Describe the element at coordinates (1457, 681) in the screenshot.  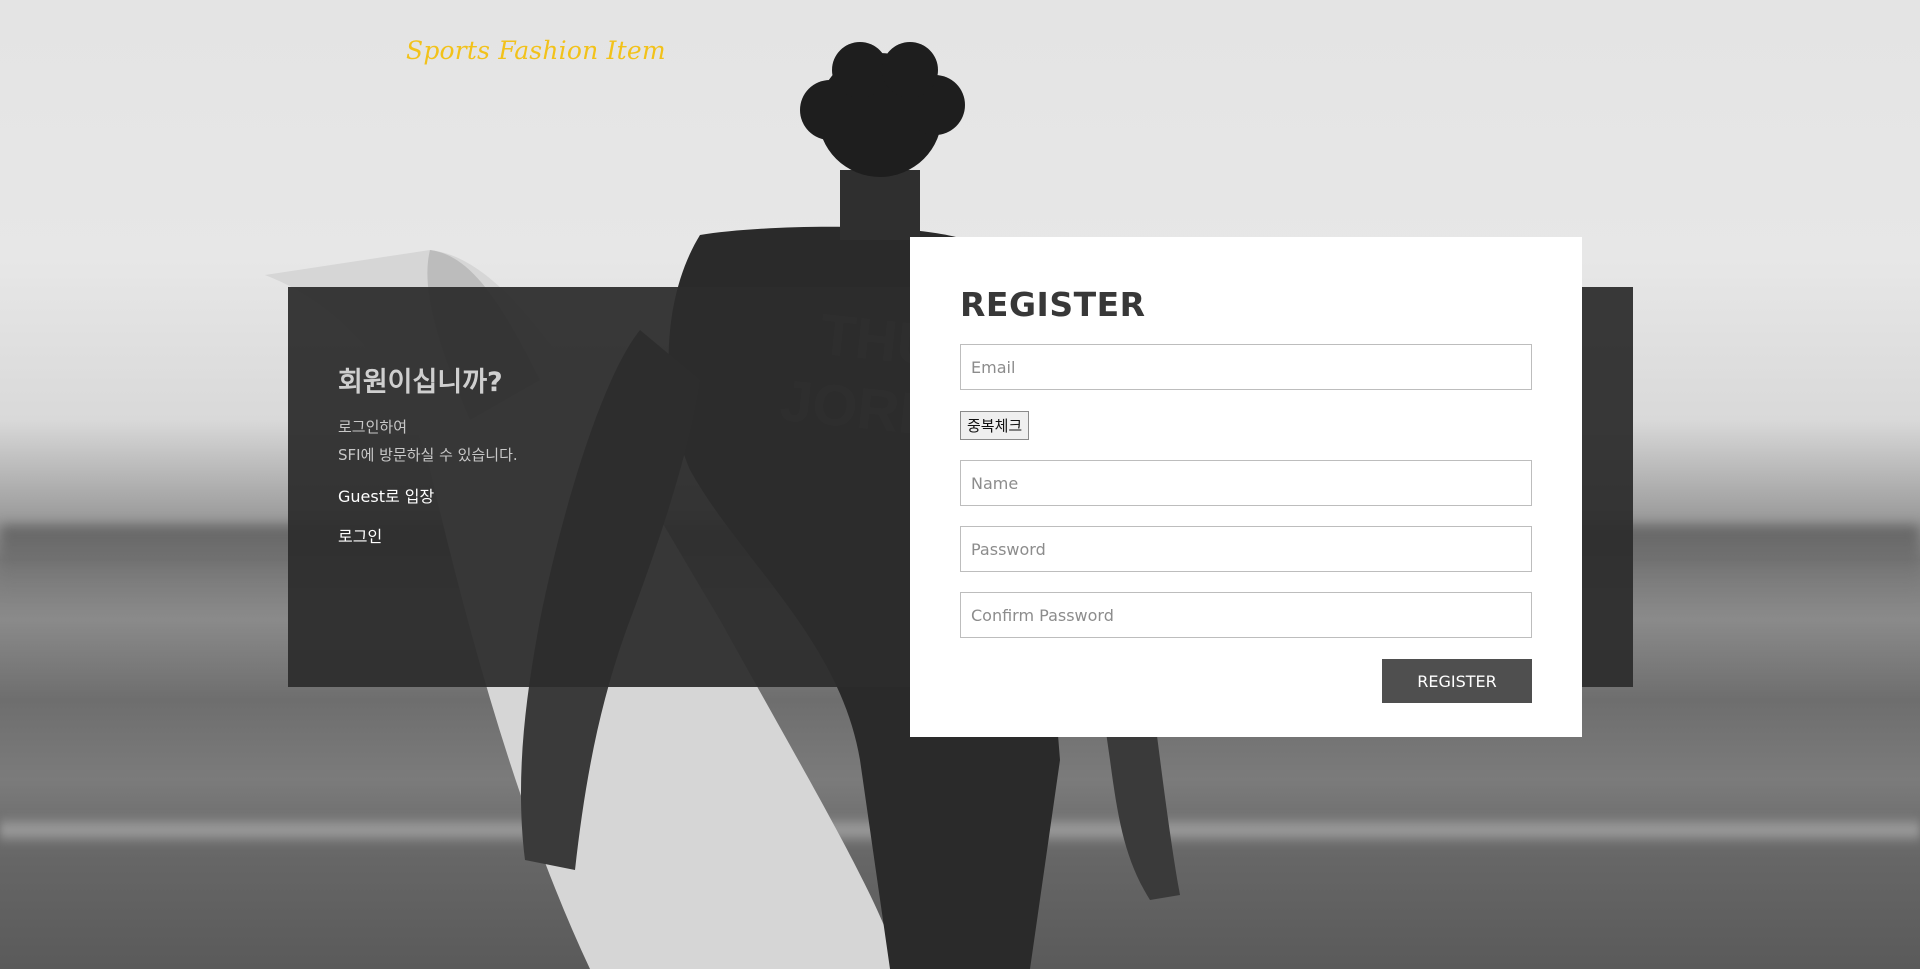
I see `register-submit-button: REGISTER` at that location.